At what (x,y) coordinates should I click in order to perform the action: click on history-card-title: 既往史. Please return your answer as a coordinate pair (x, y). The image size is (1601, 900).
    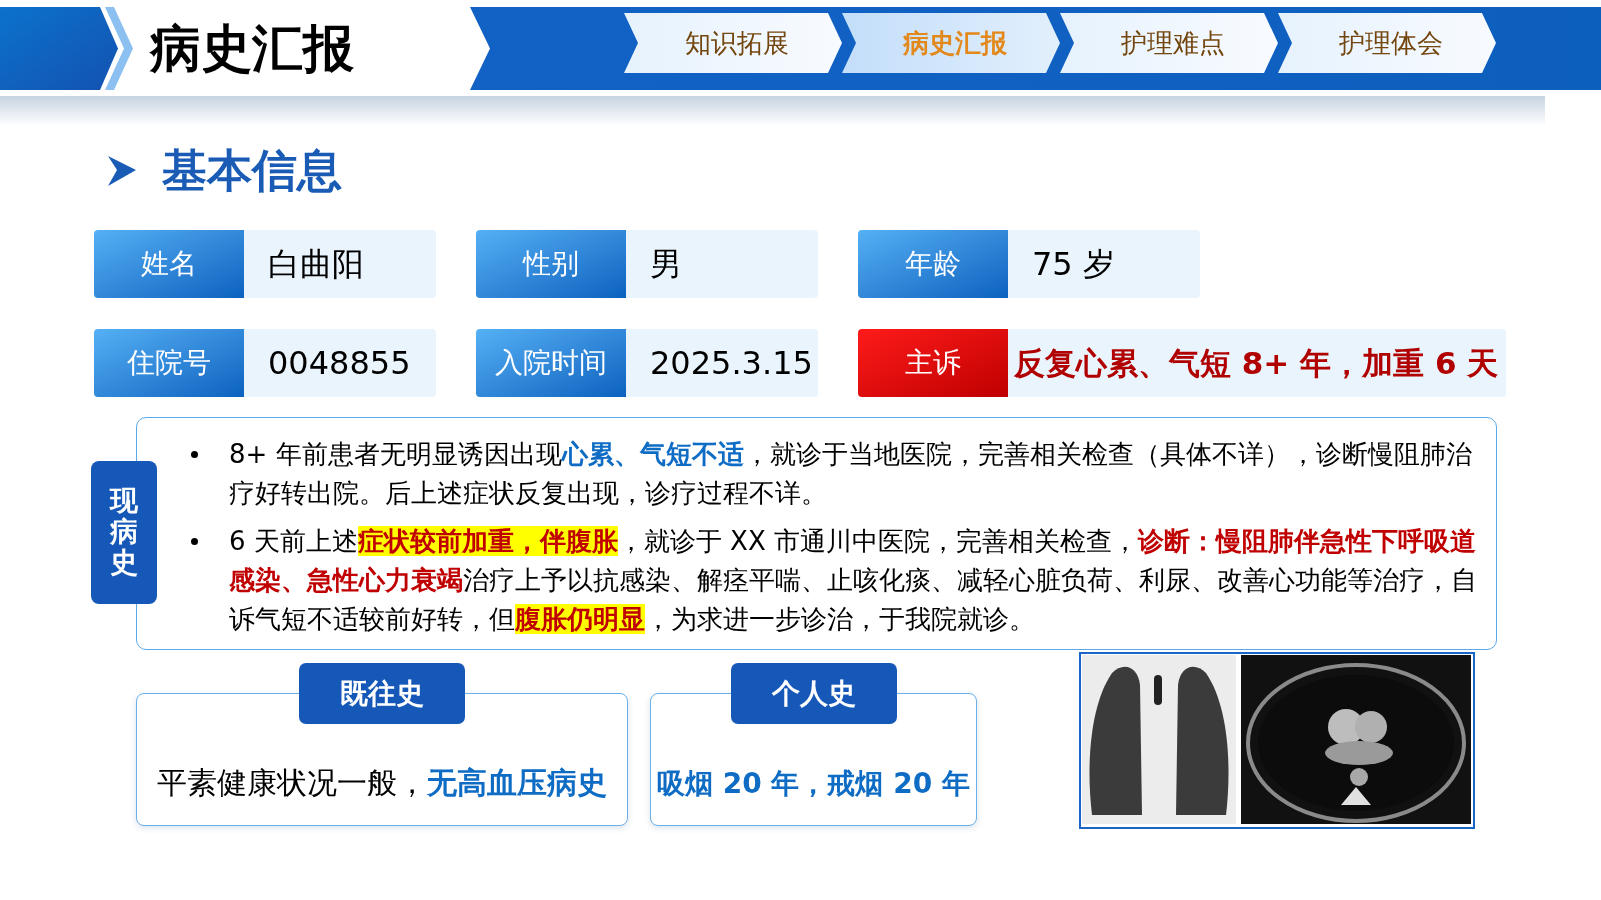
    Looking at the image, I should click on (382, 693).